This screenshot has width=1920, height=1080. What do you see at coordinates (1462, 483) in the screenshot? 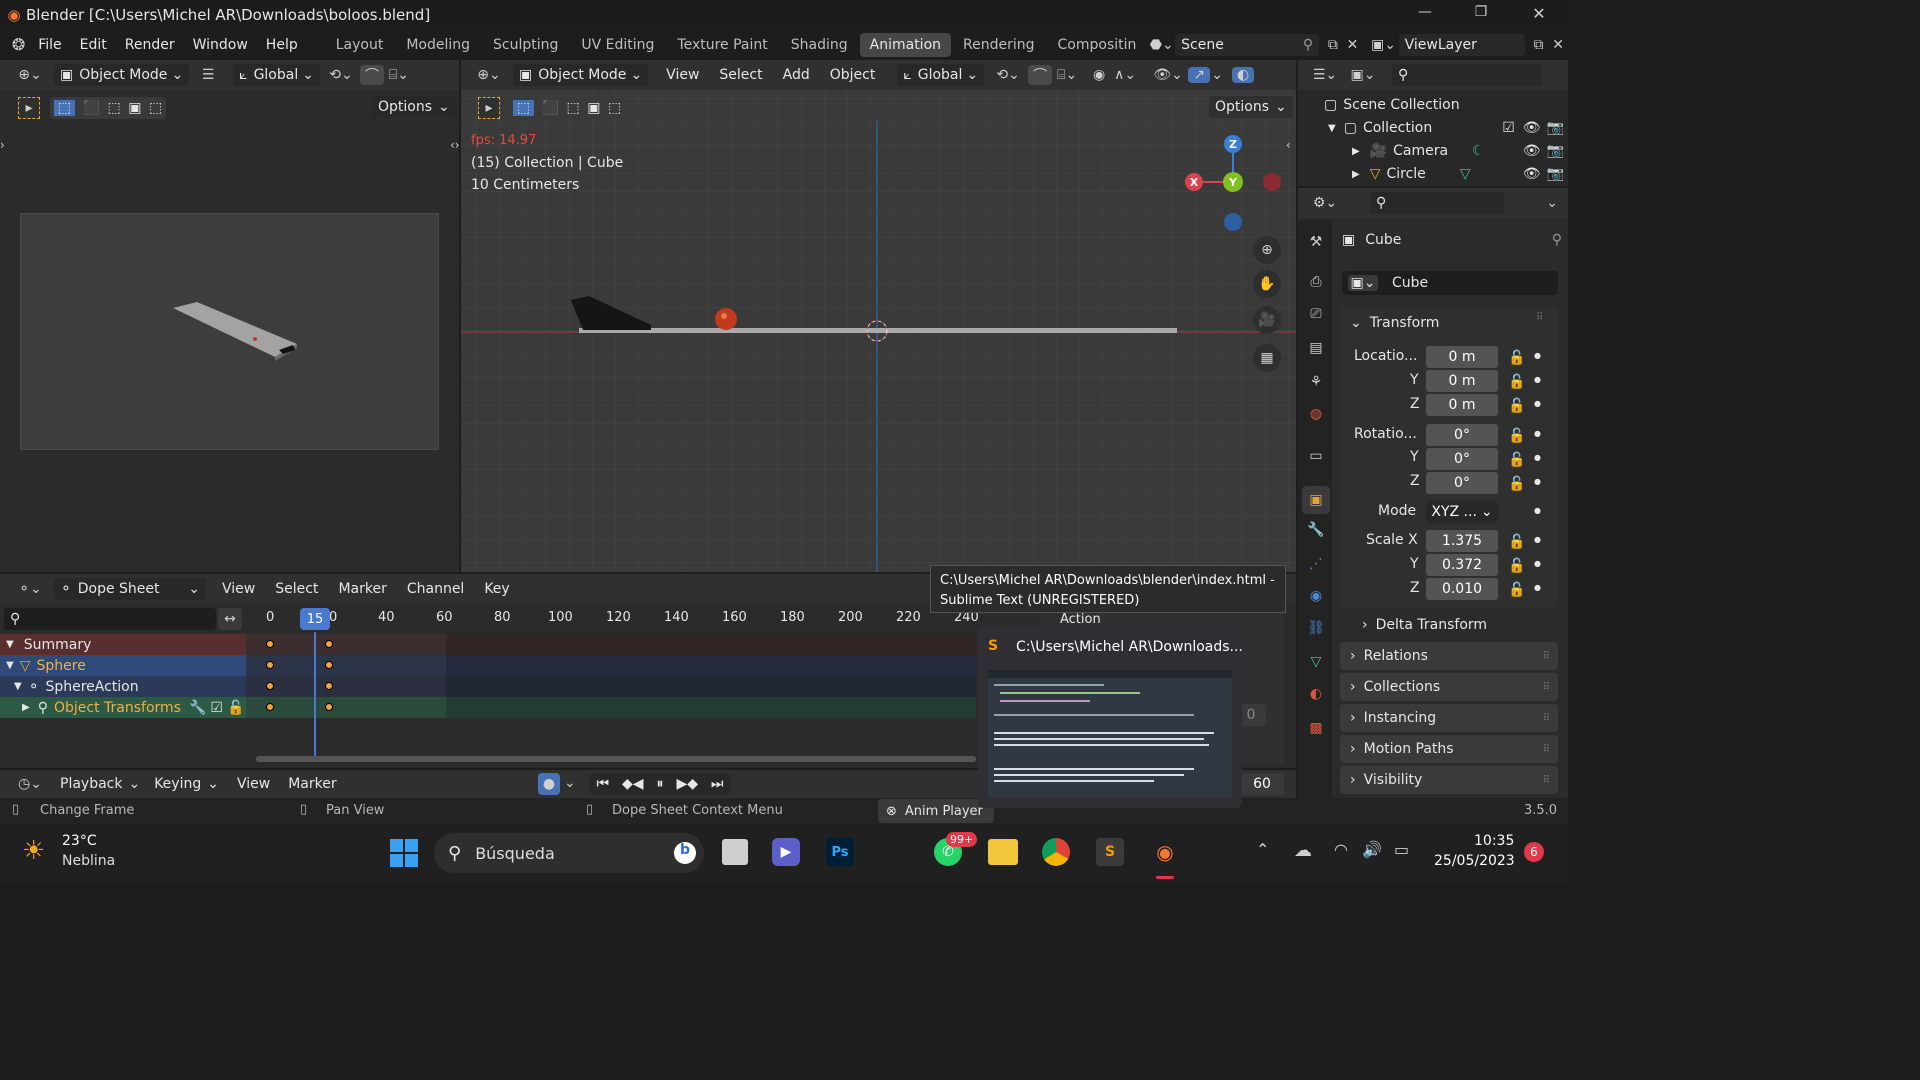
I see `rotation-z-field: 0°` at bounding box center [1462, 483].